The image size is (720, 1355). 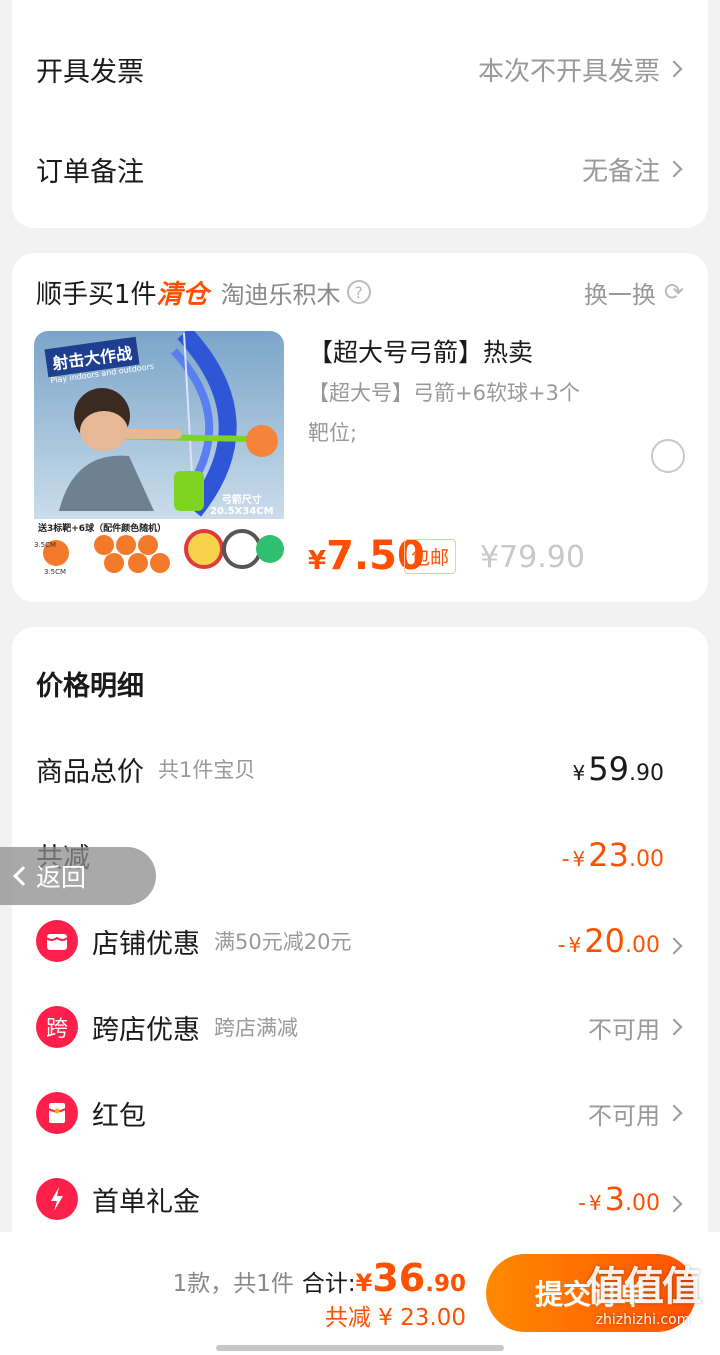 What do you see at coordinates (283, 942) in the screenshot?
I see `shop-discount-sub: 满50元减20元` at bounding box center [283, 942].